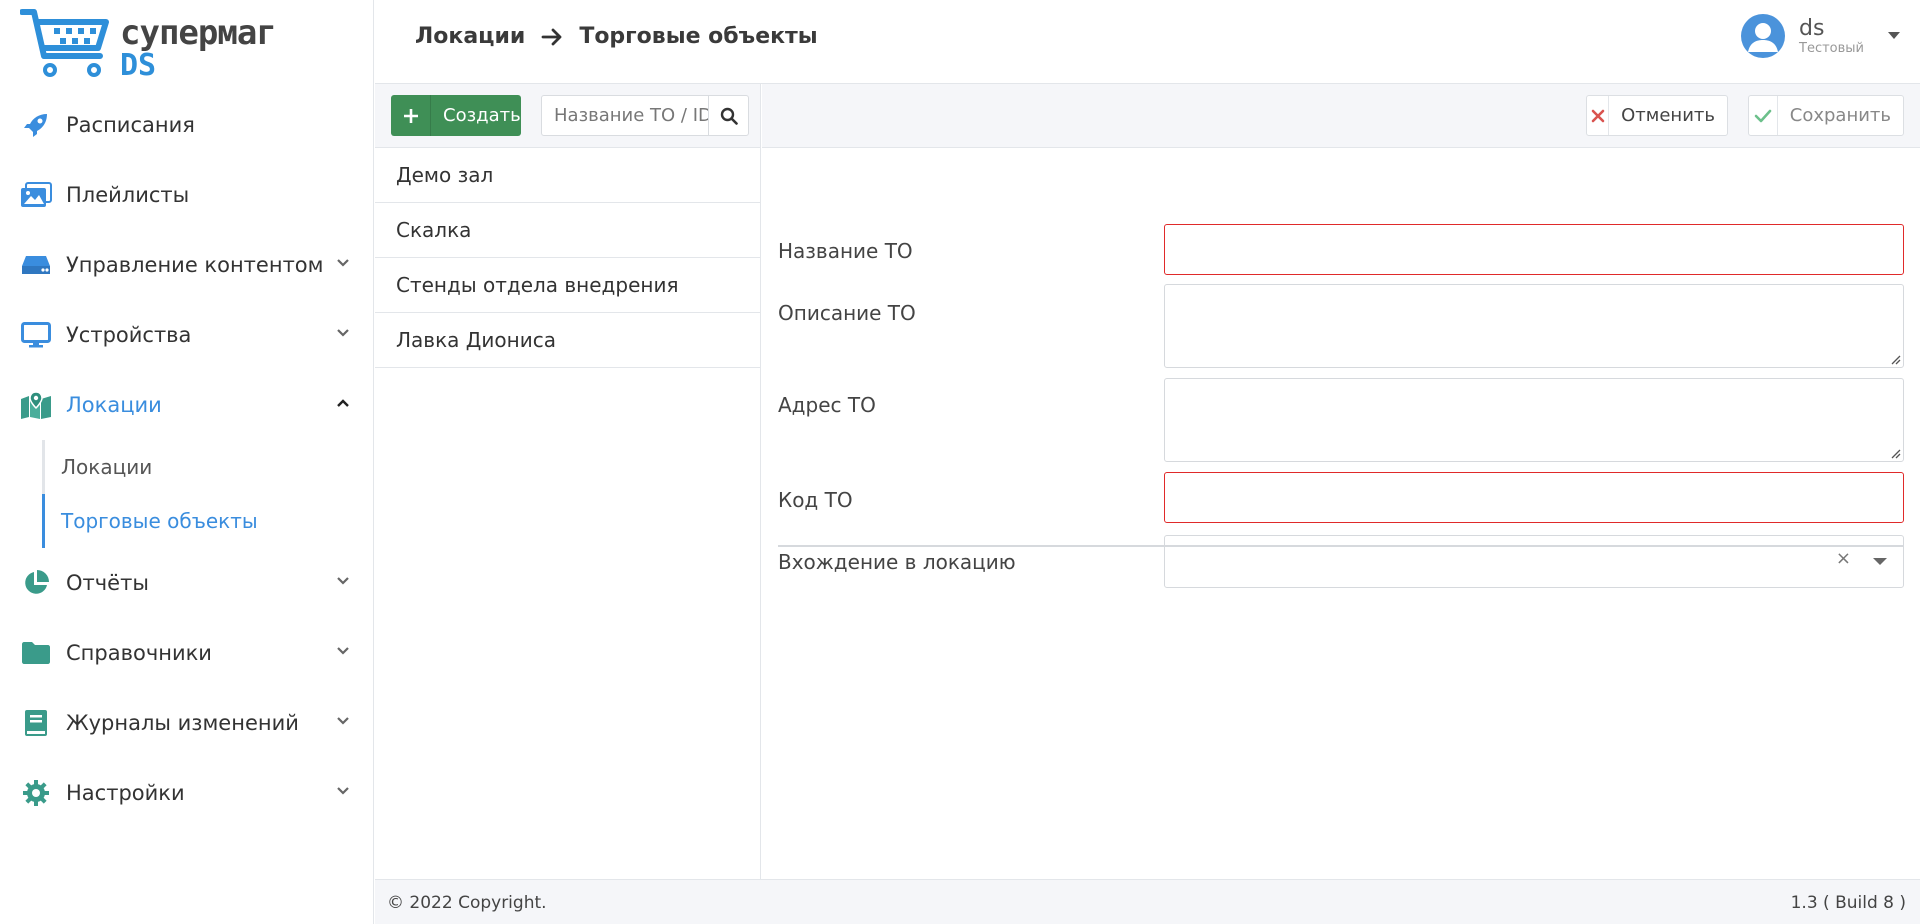 The height and width of the screenshot is (924, 1920). Describe the element at coordinates (1763, 115) in the screenshot. I see `check-icon` at that location.